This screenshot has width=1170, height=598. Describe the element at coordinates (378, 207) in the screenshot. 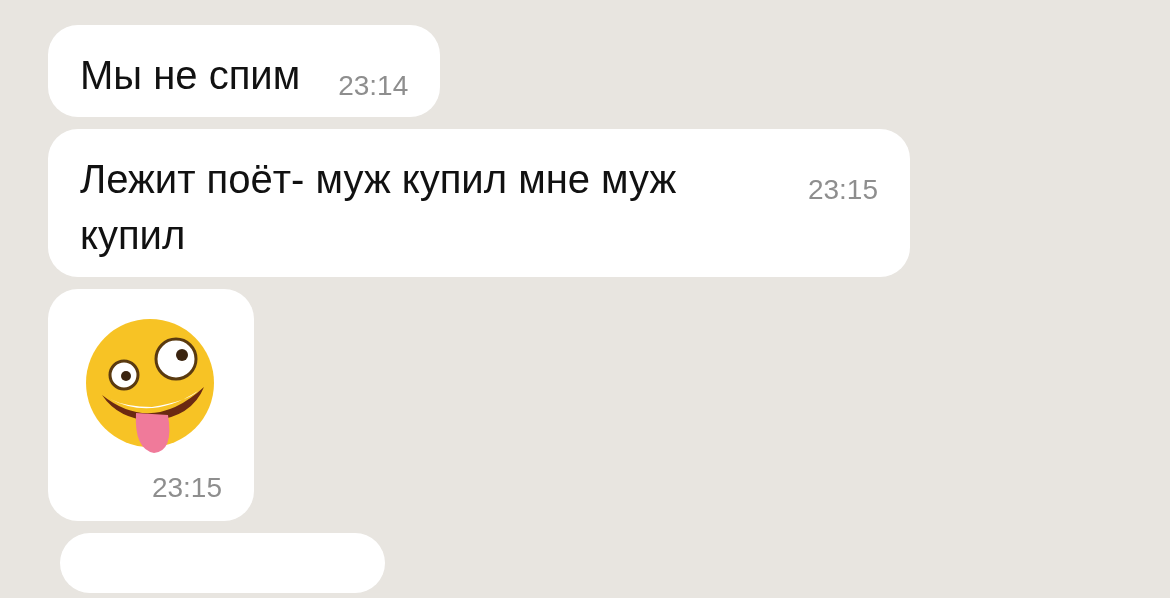

I see `message-text: Лежит поёт- муж купил мне муж купил` at that location.